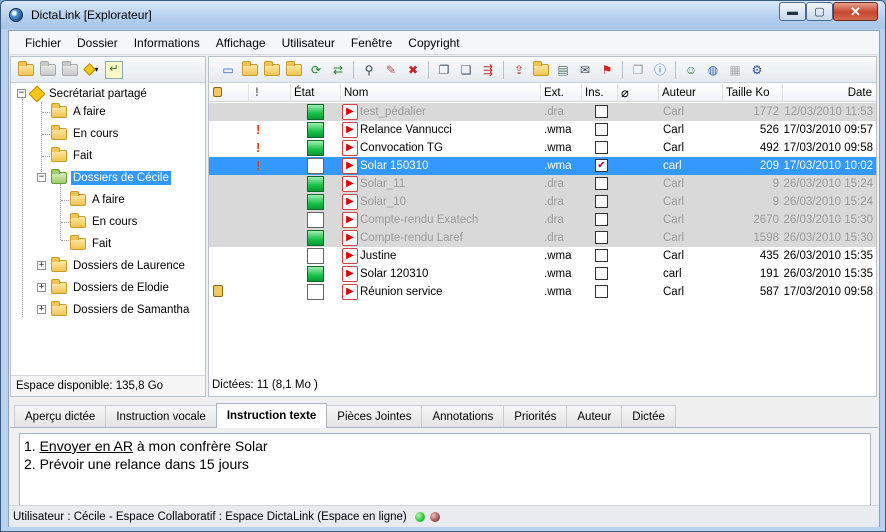 Image resolution: width=886 pixels, height=532 pixels. I want to click on mail-icon: ✉, so click(585, 70).